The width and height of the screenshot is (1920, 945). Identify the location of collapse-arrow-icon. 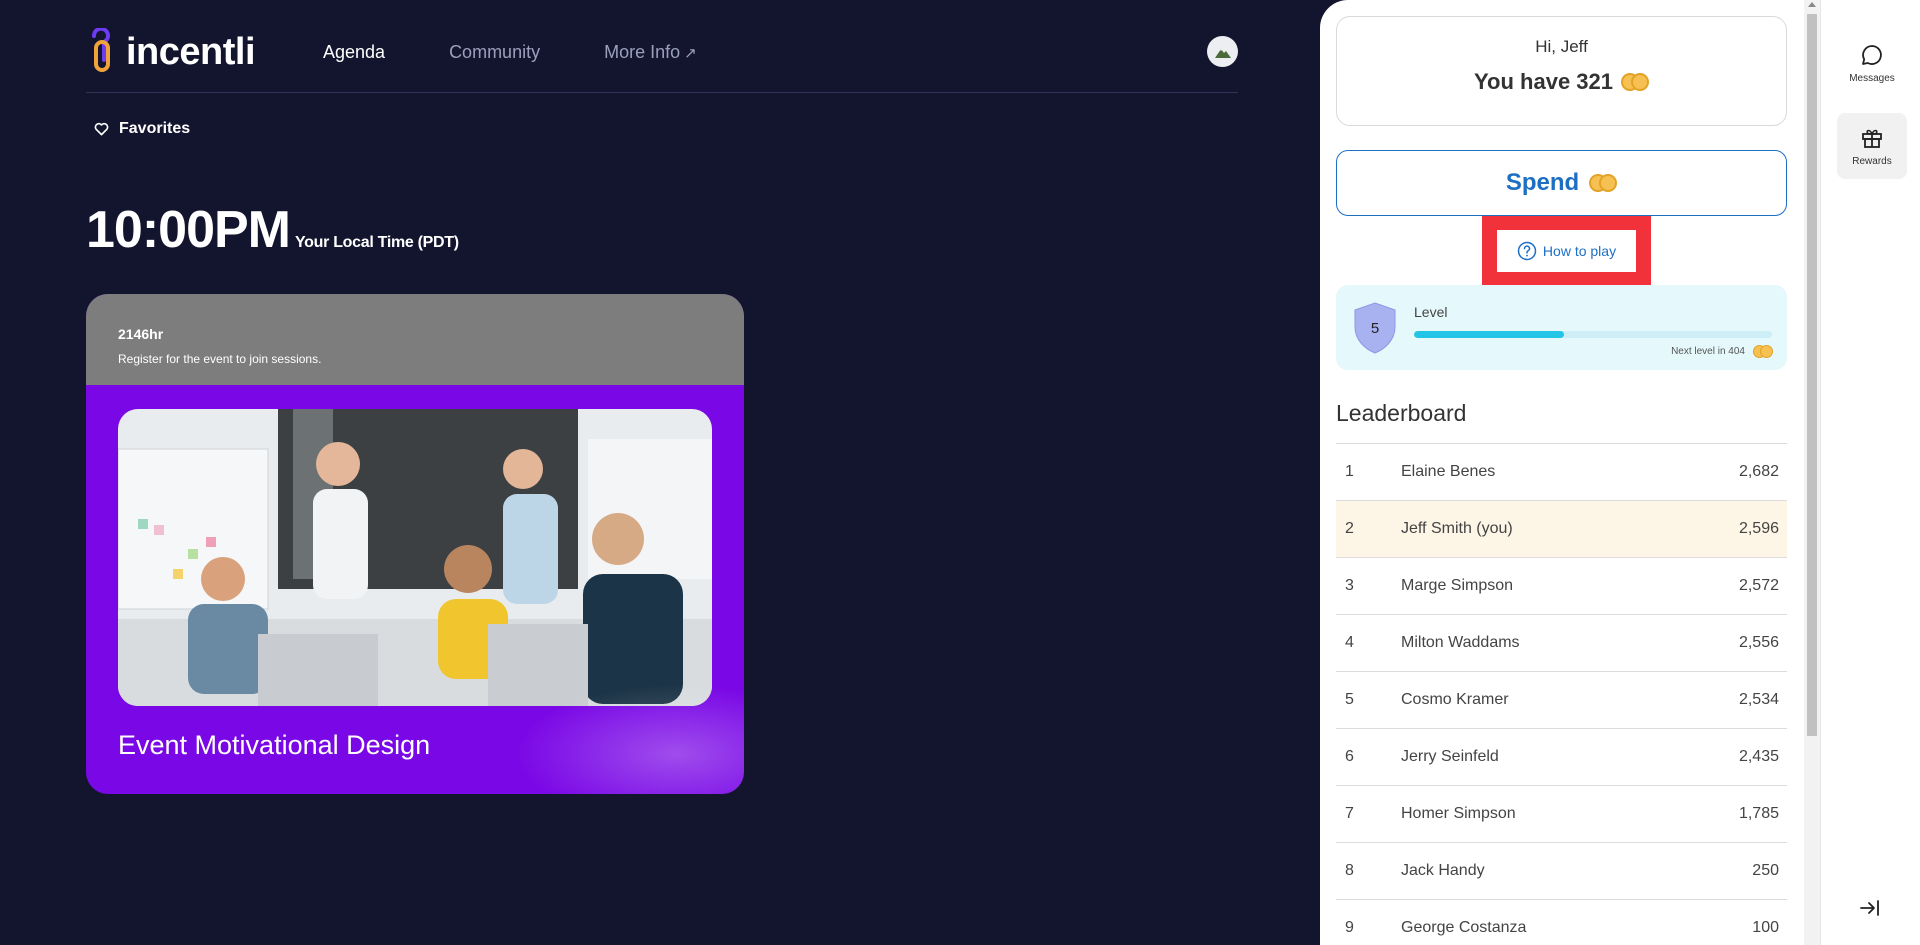
(1869, 908).